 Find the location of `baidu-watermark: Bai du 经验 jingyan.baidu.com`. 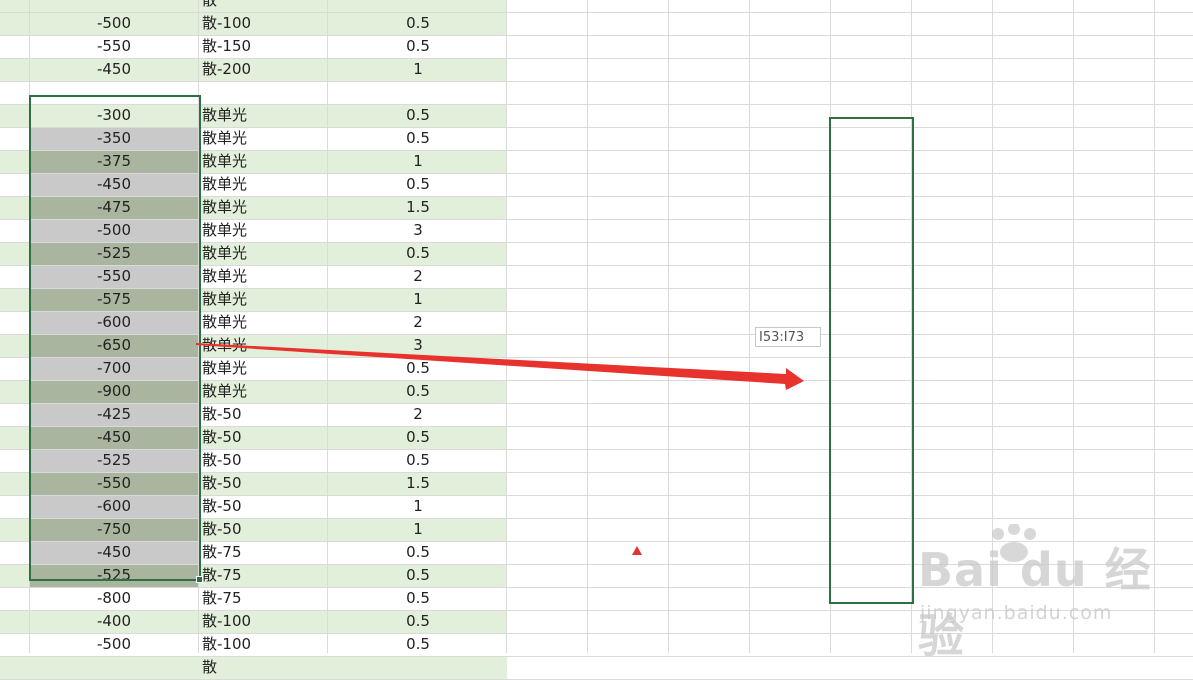

baidu-watermark: Bai du 经验 jingyan.baidu.com is located at coordinates (1053, 593).